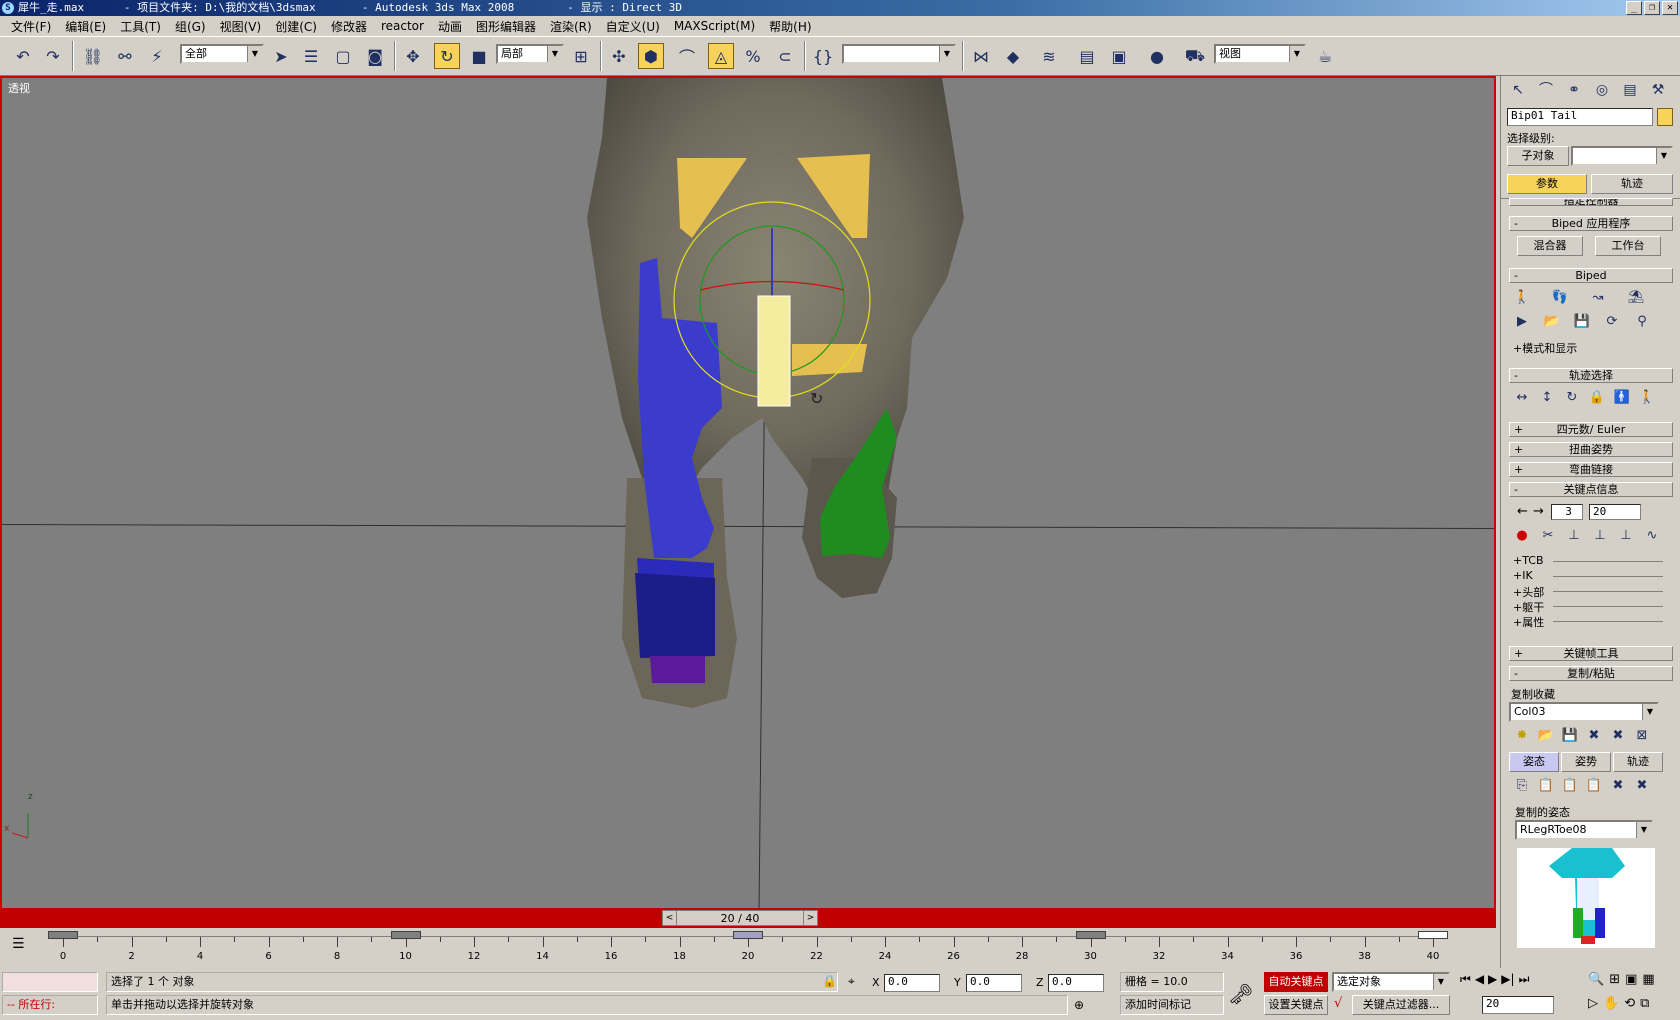  I want to click on menu-graph-editors: 图形编辑器, so click(506, 26).